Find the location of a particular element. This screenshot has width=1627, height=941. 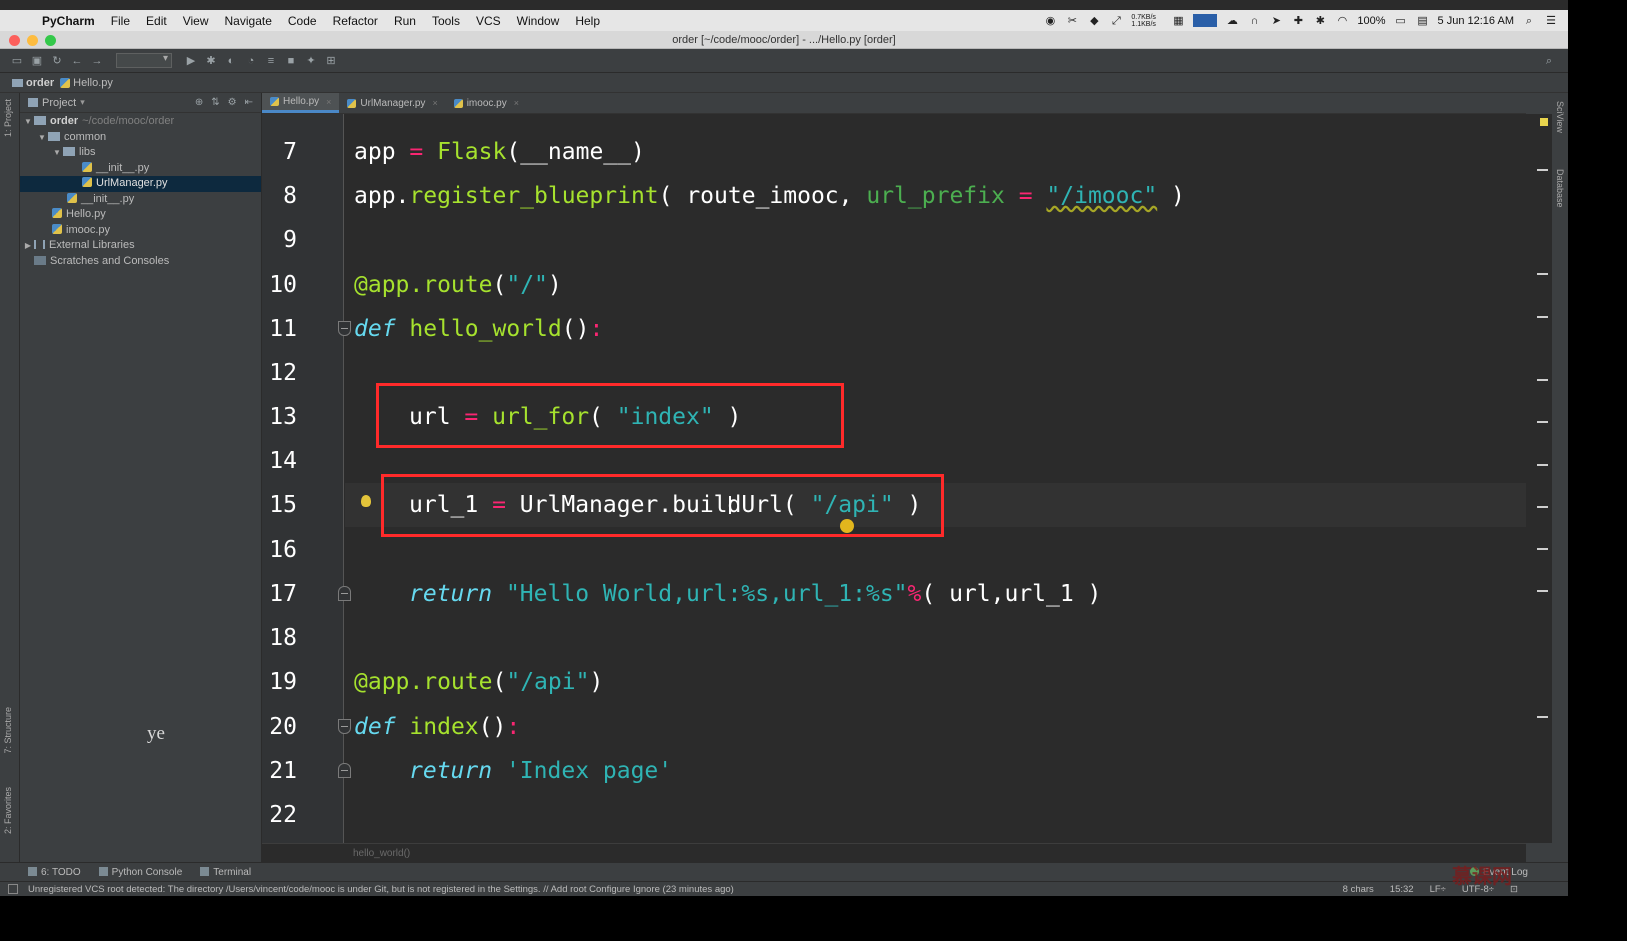

sciview-tool-tab: SciView is located at coordinates (1560, 117).